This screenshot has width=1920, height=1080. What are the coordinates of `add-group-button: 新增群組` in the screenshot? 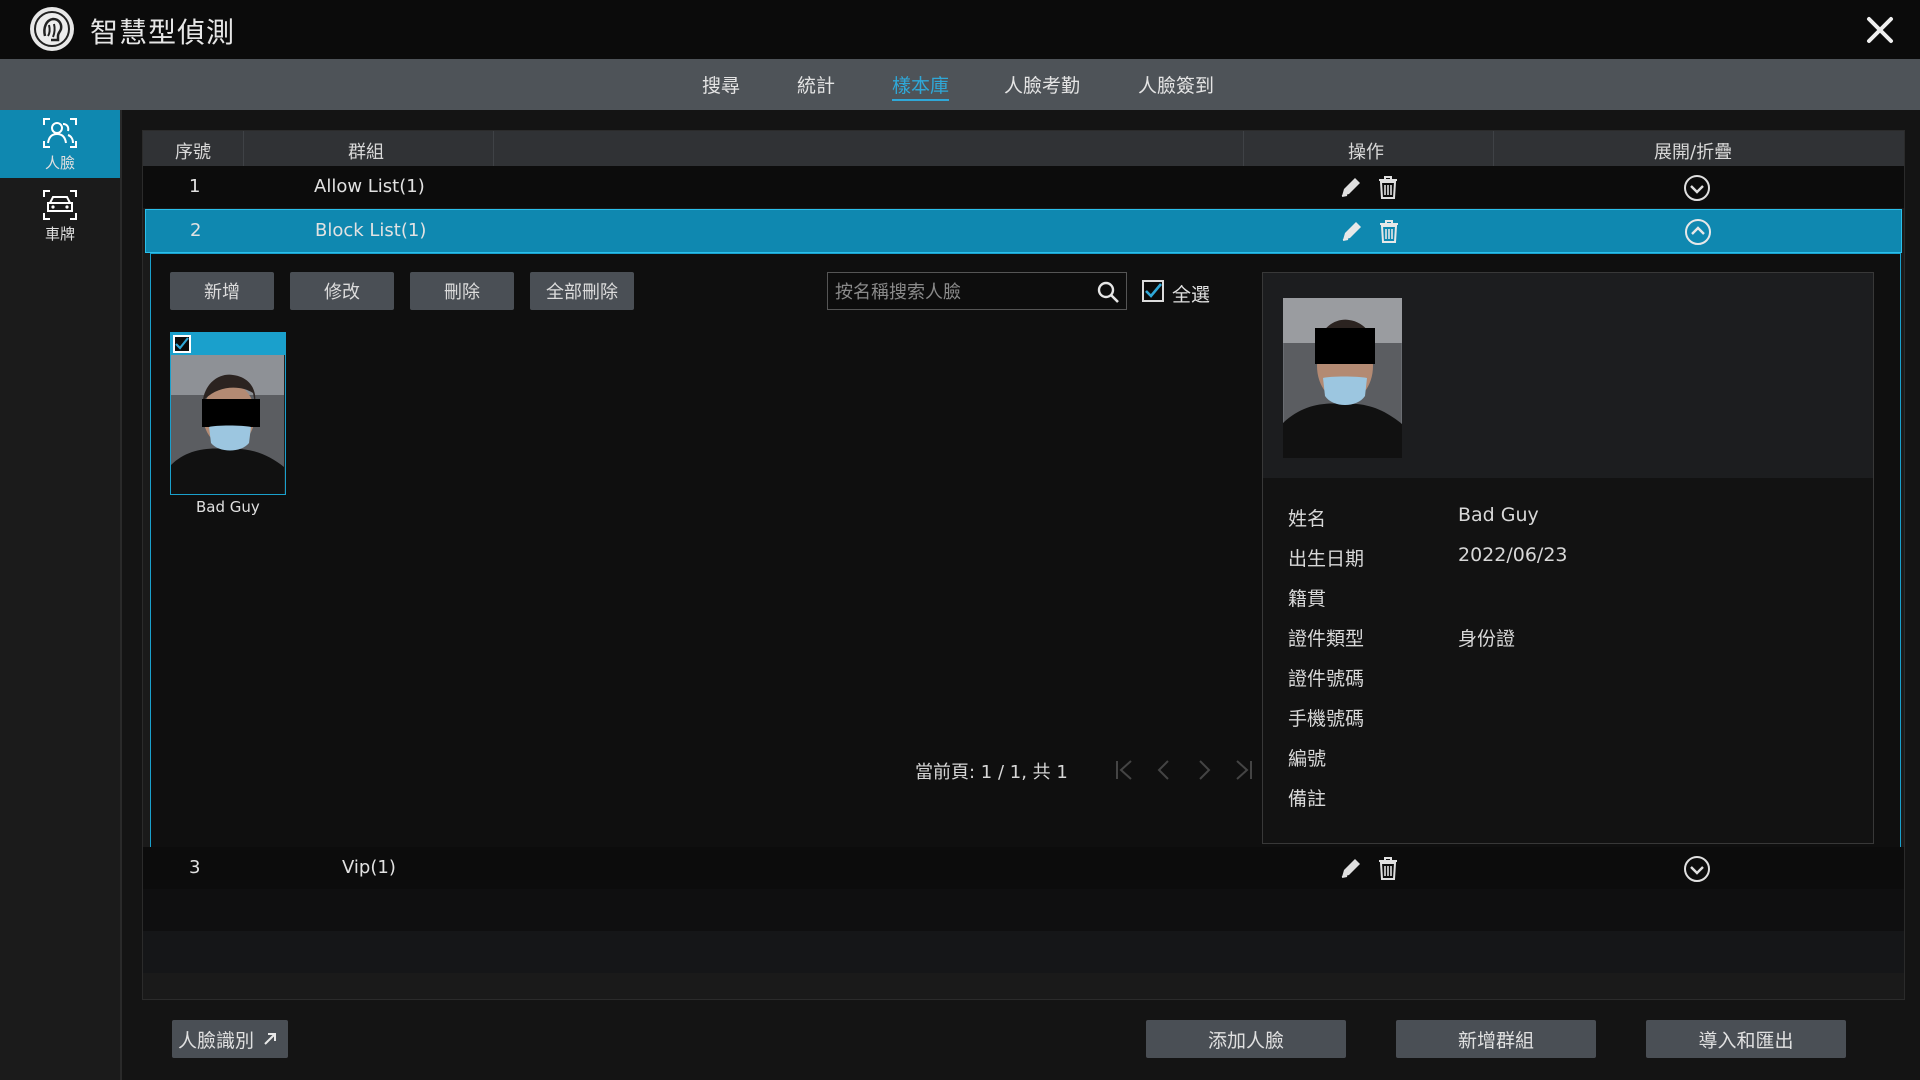 It's located at (1496, 1039).